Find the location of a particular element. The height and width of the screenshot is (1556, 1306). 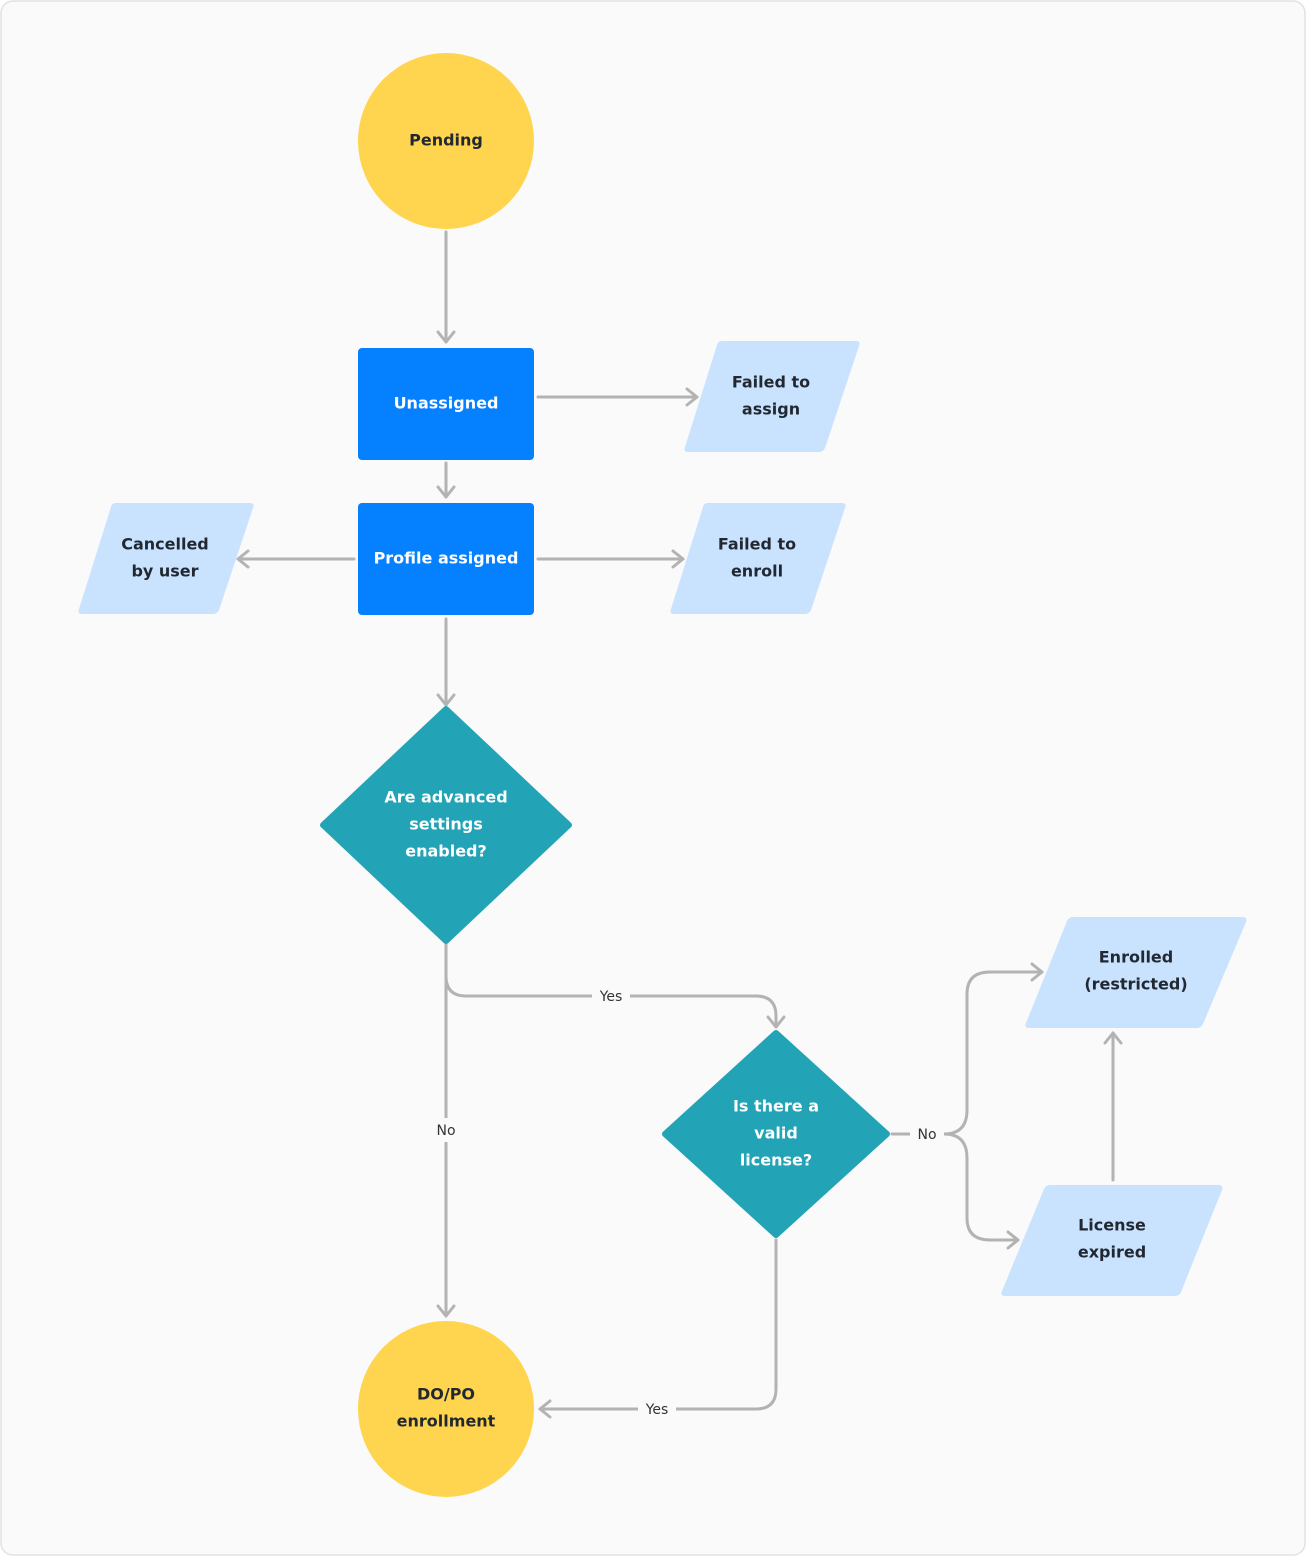

node-profile-assigned: Profile assigned is located at coordinates (446, 559).